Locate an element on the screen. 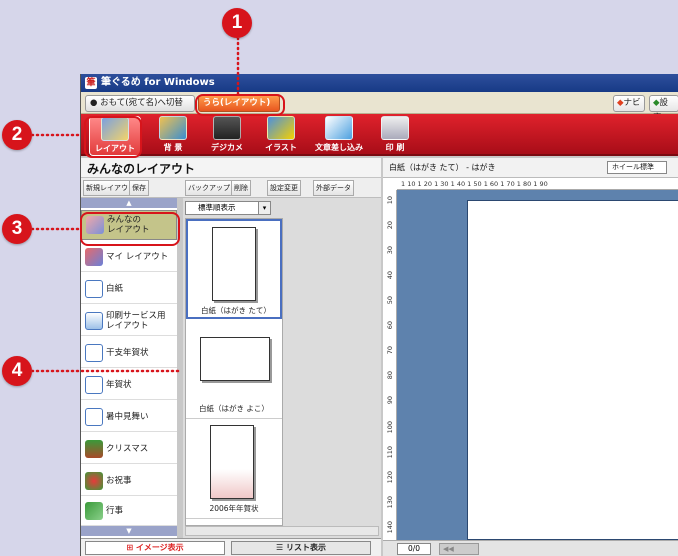 Image resolution: width=678 pixels, height=556 pixels. horizontal-scrollbar is located at coordinates (282, 531).